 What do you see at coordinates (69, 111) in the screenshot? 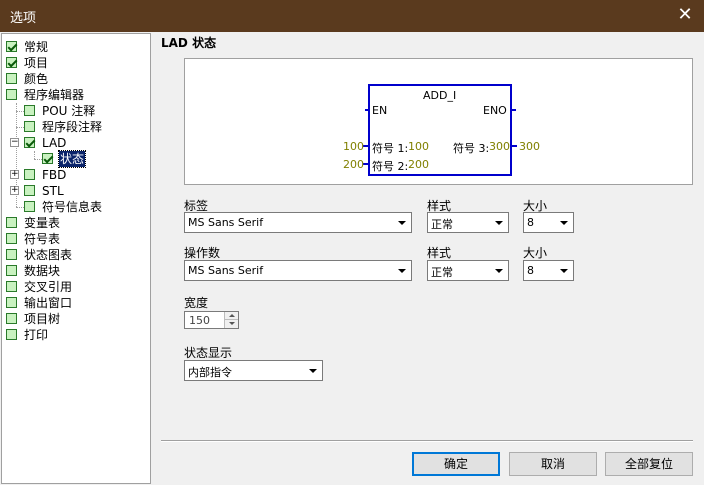
I see `tree-item-label: POU 注释` at bounding box center [69, 111].